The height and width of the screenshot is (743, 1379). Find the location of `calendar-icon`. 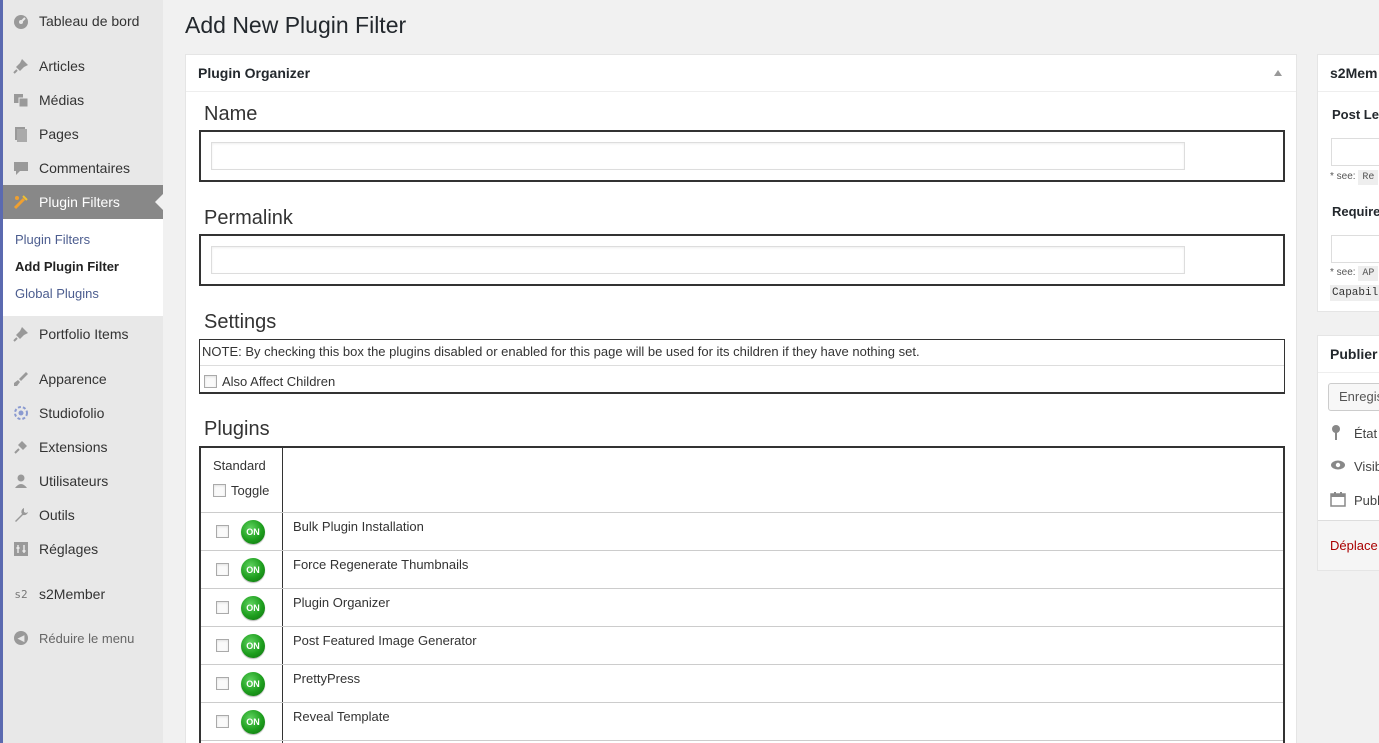

calendar-icon is located at coordinates (1342, 500).